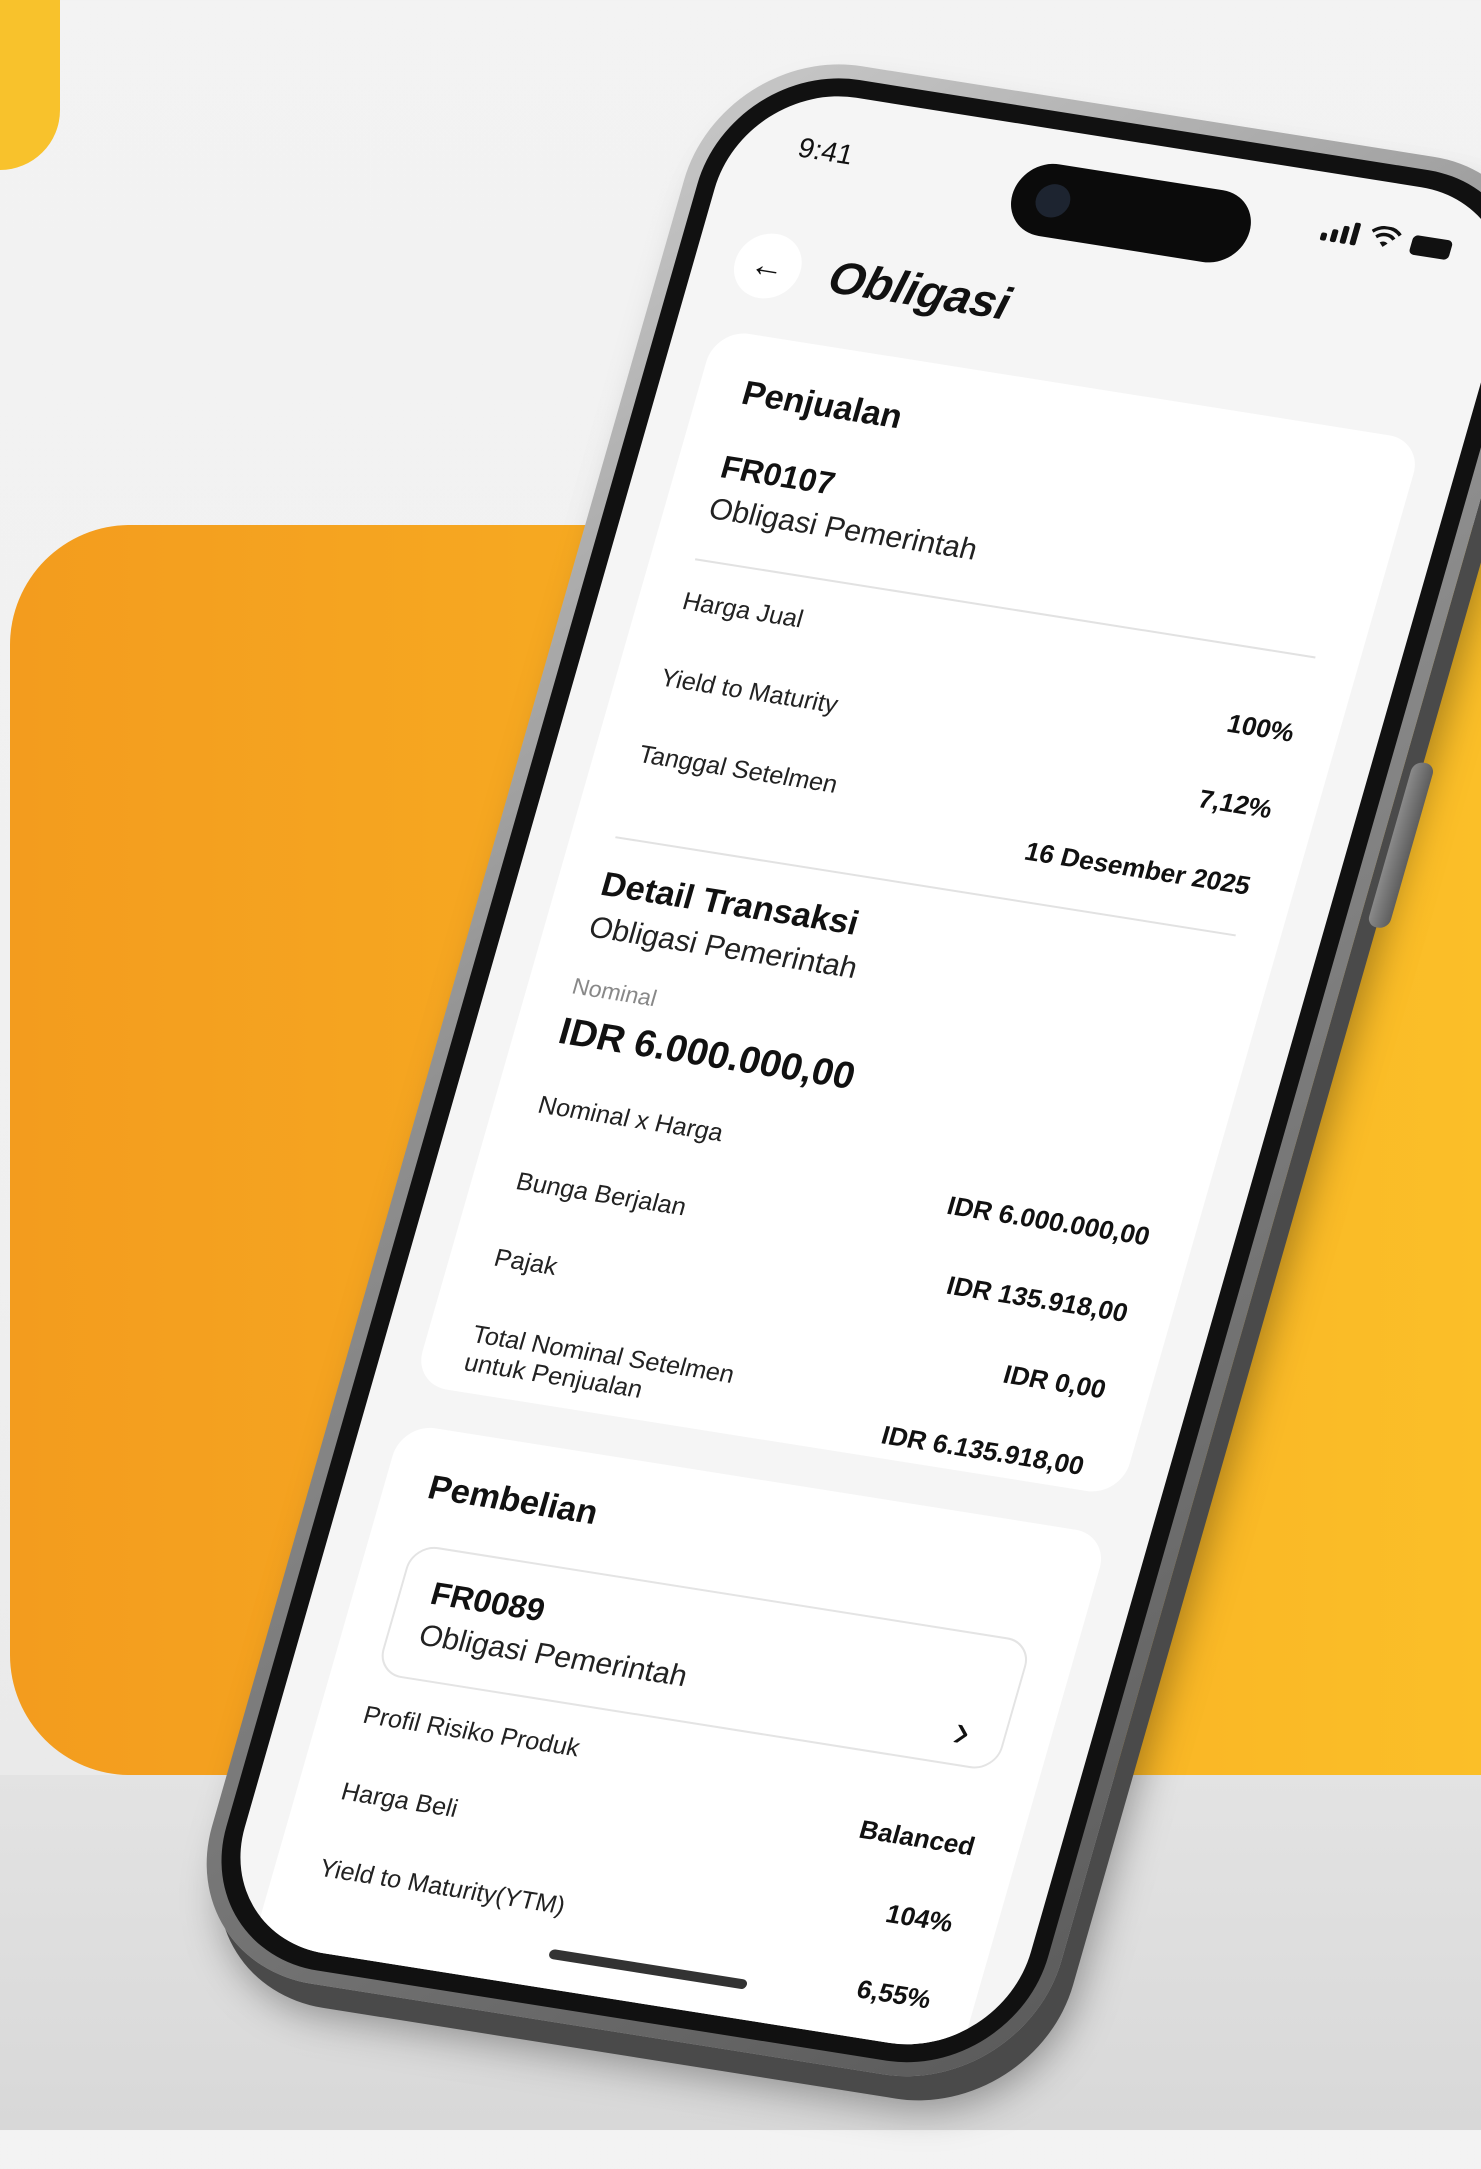  What do you see at coordinates (826, 151) in the screenshot?
I see `status-time: 9:41` at bounding box center [826, 151].